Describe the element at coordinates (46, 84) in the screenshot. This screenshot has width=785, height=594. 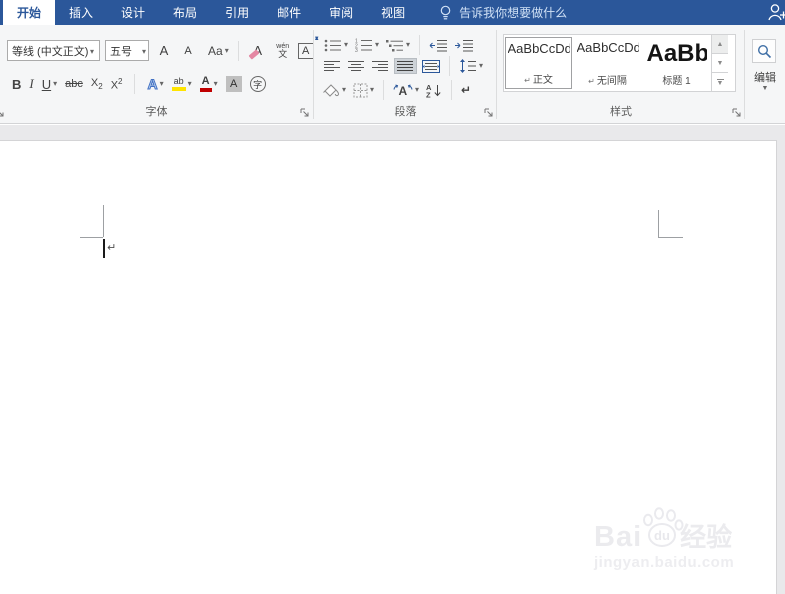
I see `underline-icon: U` at that location.